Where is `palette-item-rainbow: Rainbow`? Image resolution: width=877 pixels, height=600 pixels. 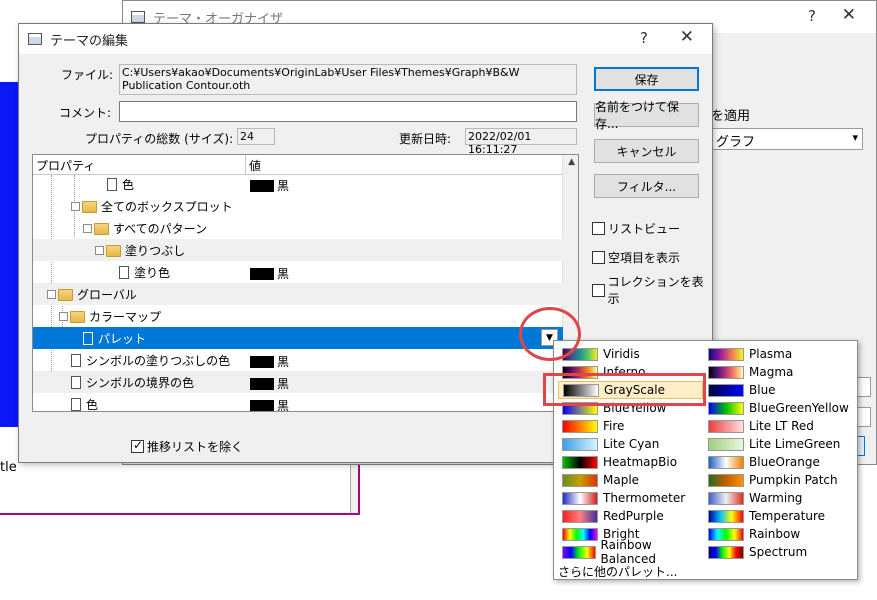
palette-item-rainbow: Rainbow is located at coordinates (776, 534).